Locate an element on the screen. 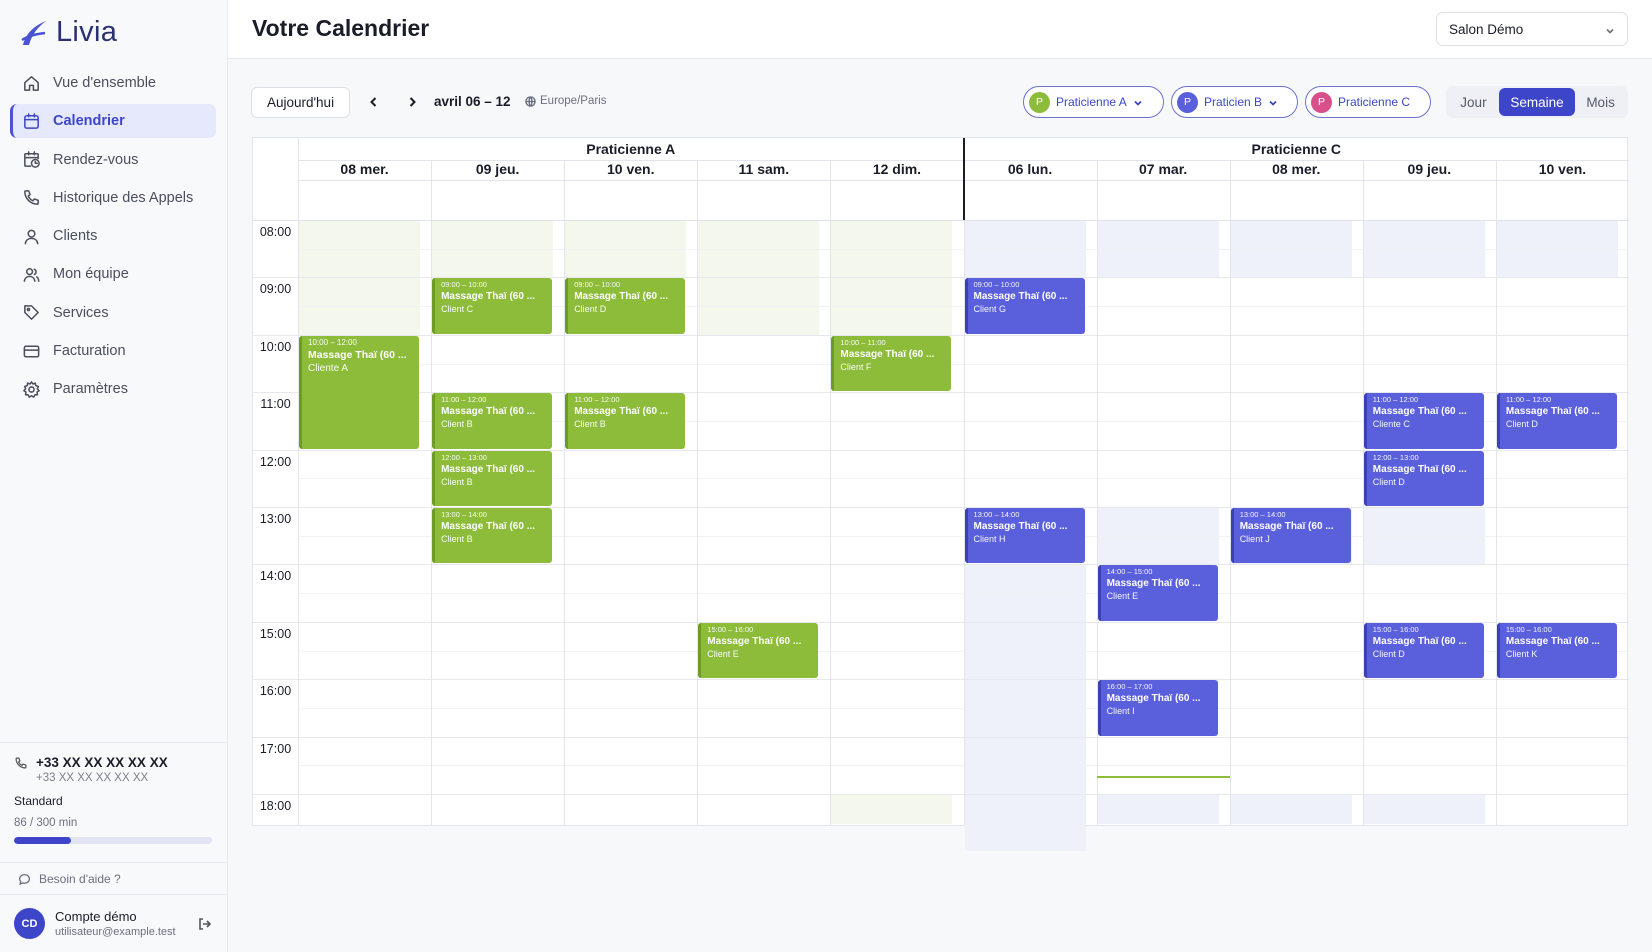  day-header: 06 lun. is located at coordinates (1030, 169).